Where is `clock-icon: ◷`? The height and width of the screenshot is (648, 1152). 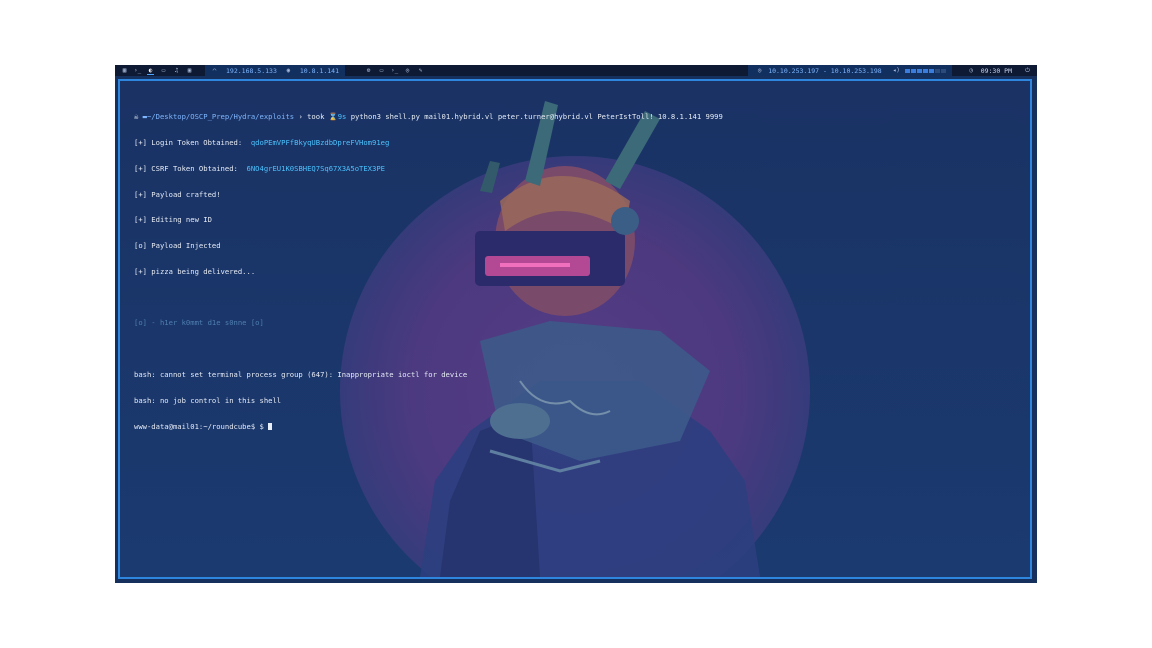 clock-icon: ◷ is located at coordinates (971, 70).